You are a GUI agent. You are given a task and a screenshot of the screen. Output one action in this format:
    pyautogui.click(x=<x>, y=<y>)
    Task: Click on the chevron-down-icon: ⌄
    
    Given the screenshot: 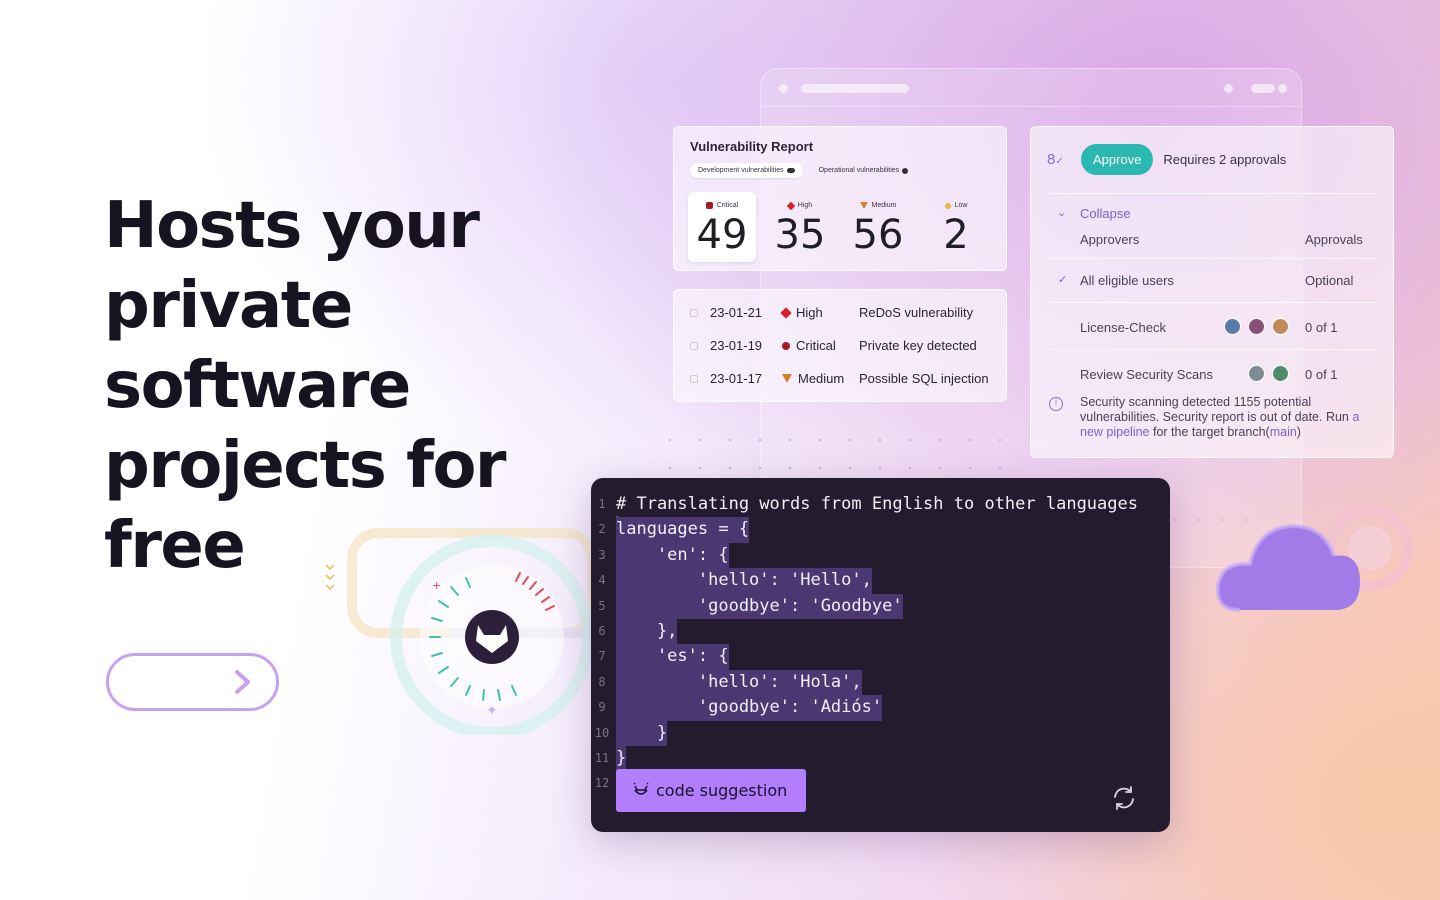 What is the action you would take?
    pyautogui.click(x=1061, y=212)
    